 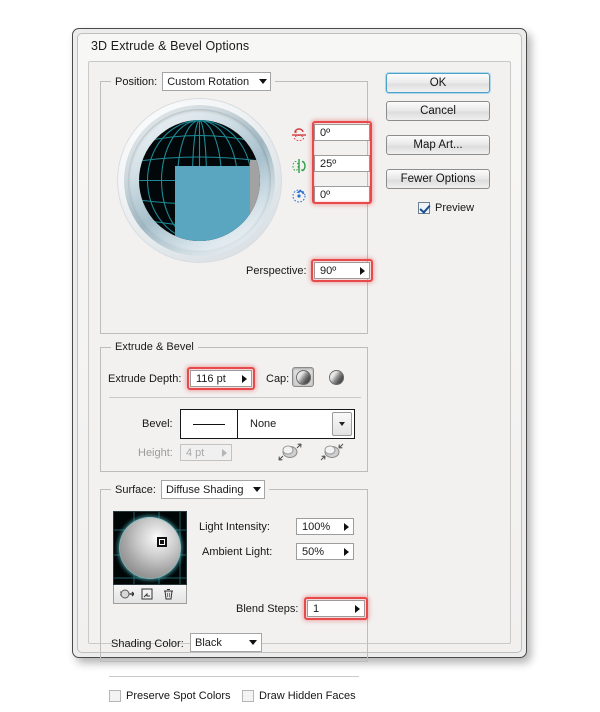 I want to click on light-source-handle, so click(x=162, y=542).